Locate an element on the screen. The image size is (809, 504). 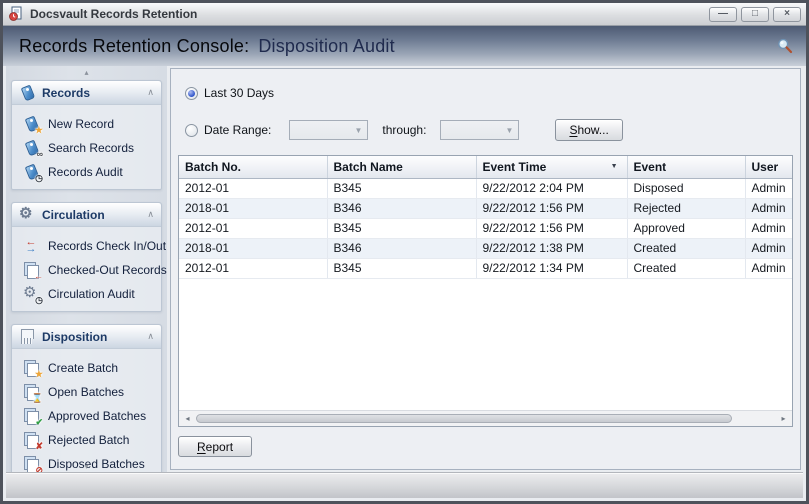
table-cell: B346 is located at coordinates (402, 208).